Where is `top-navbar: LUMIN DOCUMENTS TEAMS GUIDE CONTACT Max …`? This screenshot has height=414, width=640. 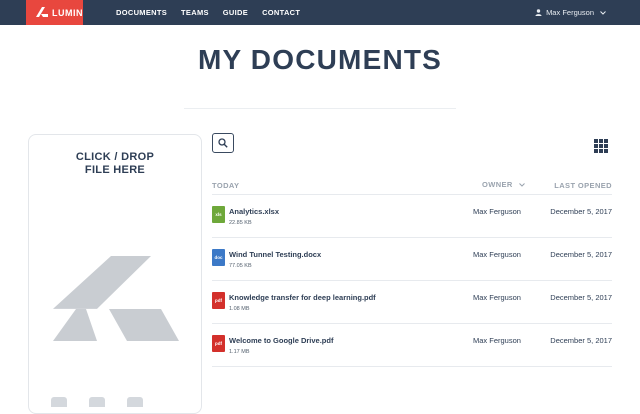
top-navbar: LUMIN DOCUMENTS TEAMS GUIDE CONTACT Max … is located at coordinates (320, 12).